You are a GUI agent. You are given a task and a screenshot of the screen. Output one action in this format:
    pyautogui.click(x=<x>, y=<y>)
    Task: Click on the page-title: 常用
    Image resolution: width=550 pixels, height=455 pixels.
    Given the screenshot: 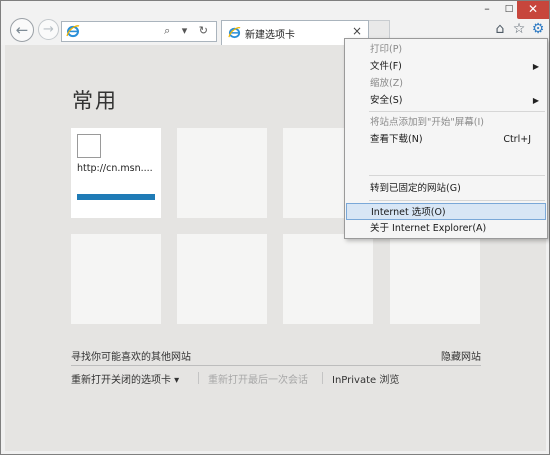 What is the action you would take?
    pyautogui.click(x=95, y=101)
    